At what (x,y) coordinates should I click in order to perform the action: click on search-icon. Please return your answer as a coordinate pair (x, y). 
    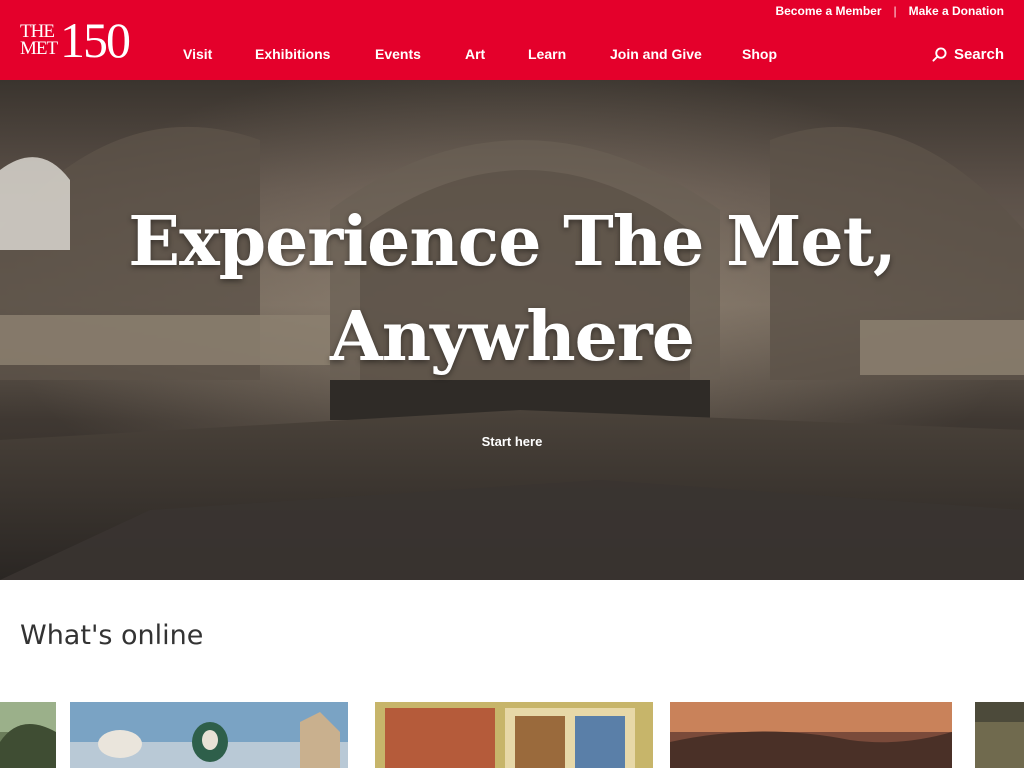
    Looking at the image, I should click on (939, 54).